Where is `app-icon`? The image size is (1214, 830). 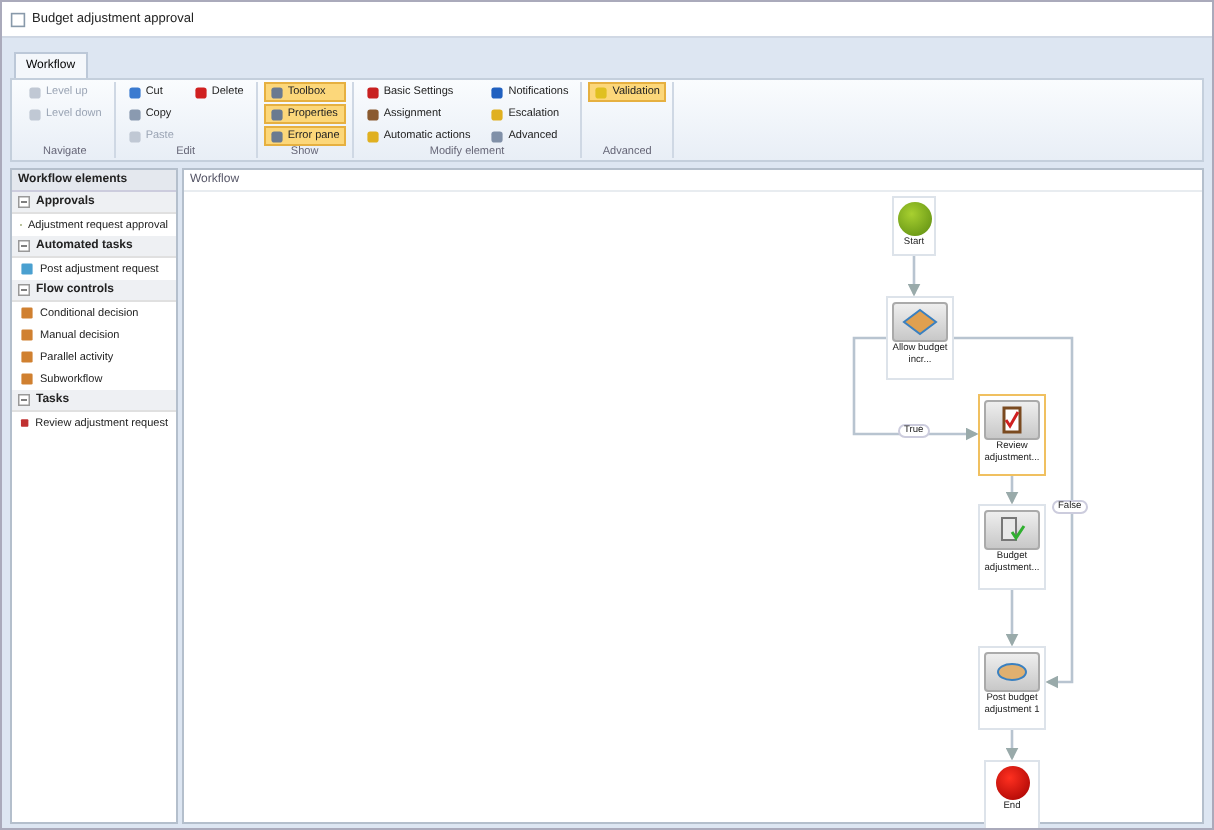
app-icon is located at coordinates (18, 19).